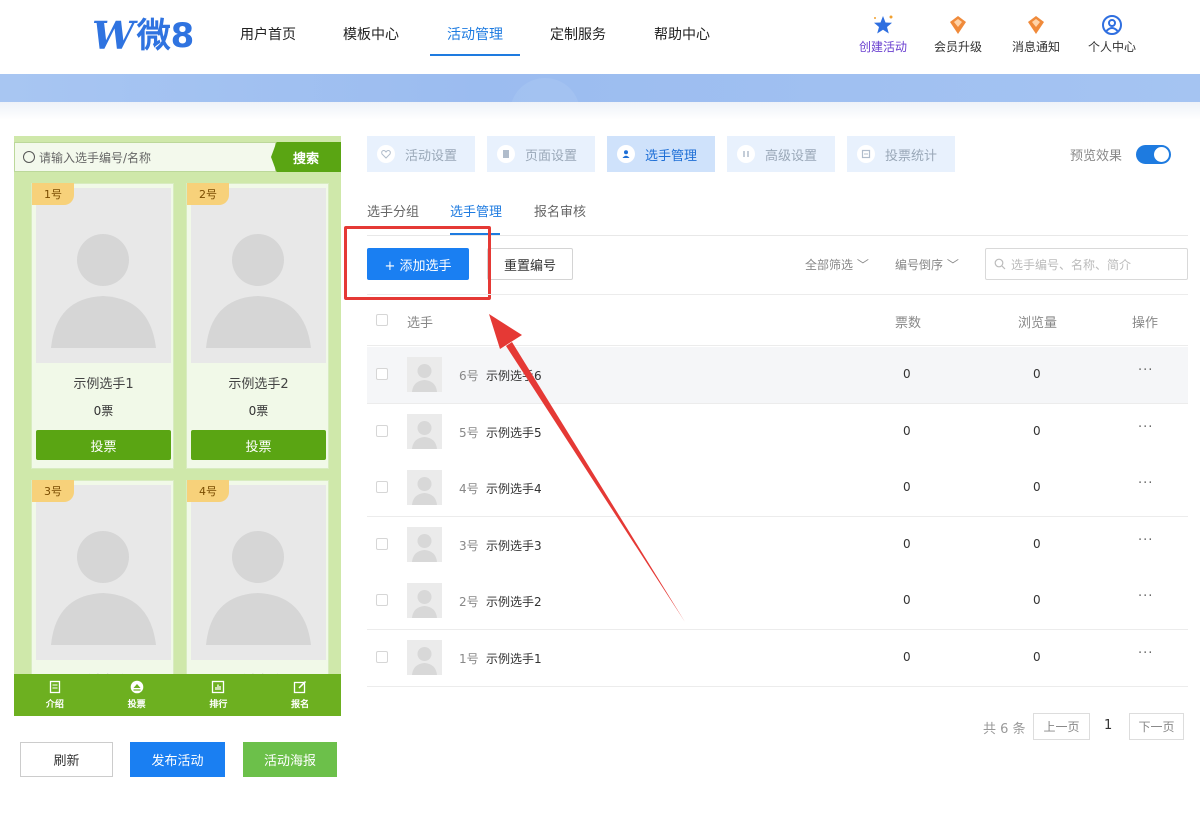  Describe the element at coordinates (53, 491) in the screenshot. I see `player-number-badge: 3号` at that location.